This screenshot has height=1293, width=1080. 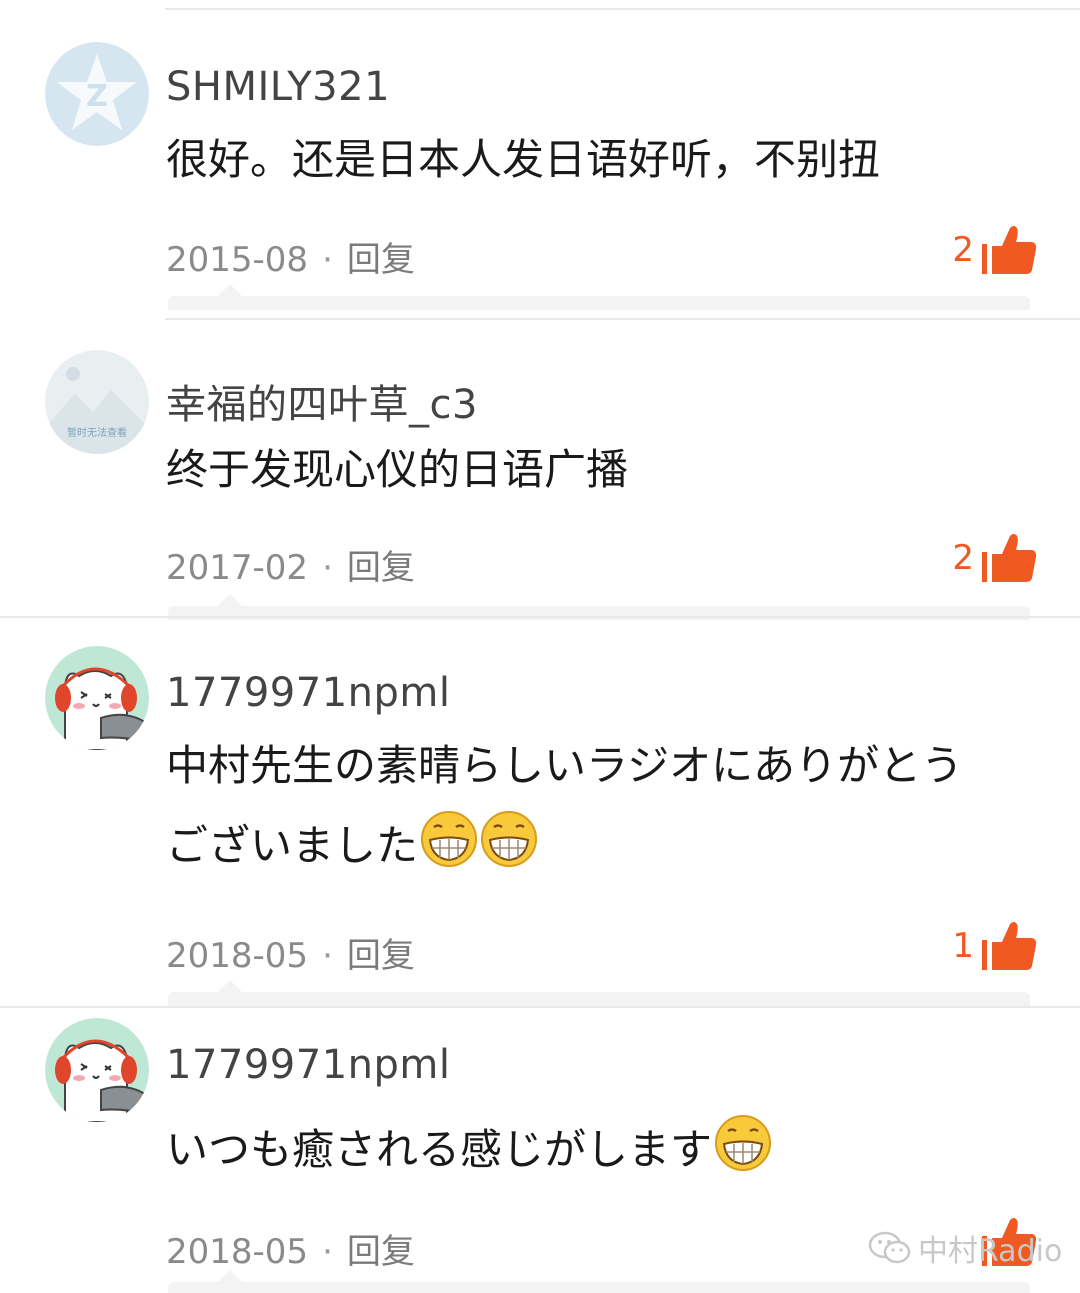 I want to click on comment-text: 中村先生の素晴らしいラジオにありがとう ございました, so click(x=606, y=806).